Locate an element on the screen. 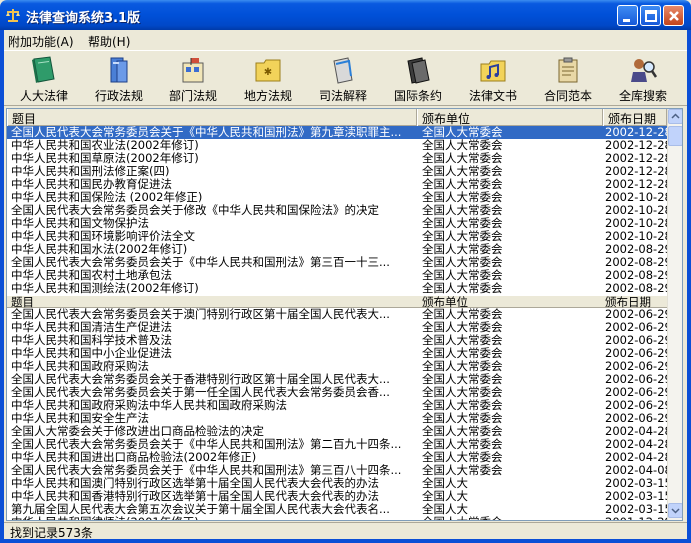  close-button is located at coordinates (673, 15).